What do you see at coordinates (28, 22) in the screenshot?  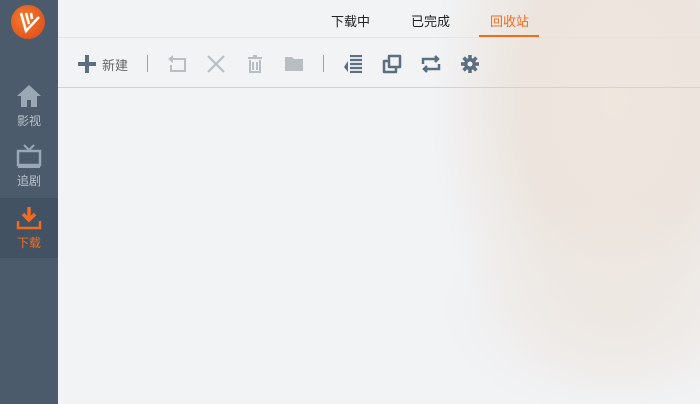 I see `app-logo` at bounding box center [28, 22].